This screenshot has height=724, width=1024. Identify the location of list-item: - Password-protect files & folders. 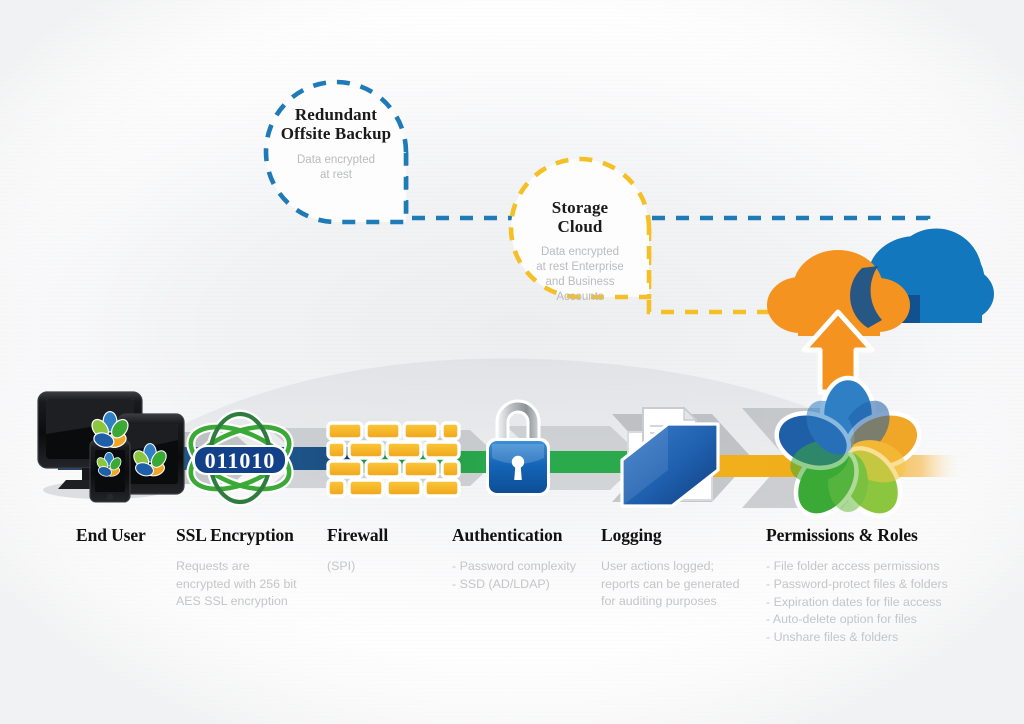
(857, 583).